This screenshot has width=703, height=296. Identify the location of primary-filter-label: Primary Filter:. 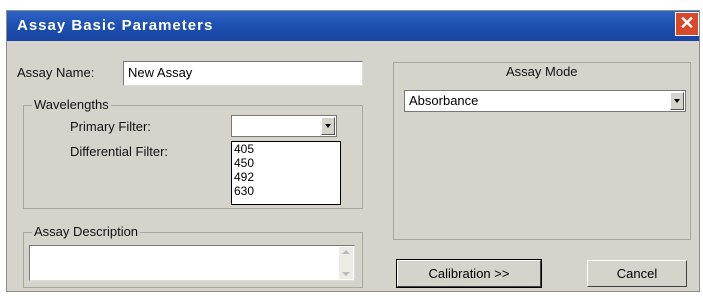
(110, 126).